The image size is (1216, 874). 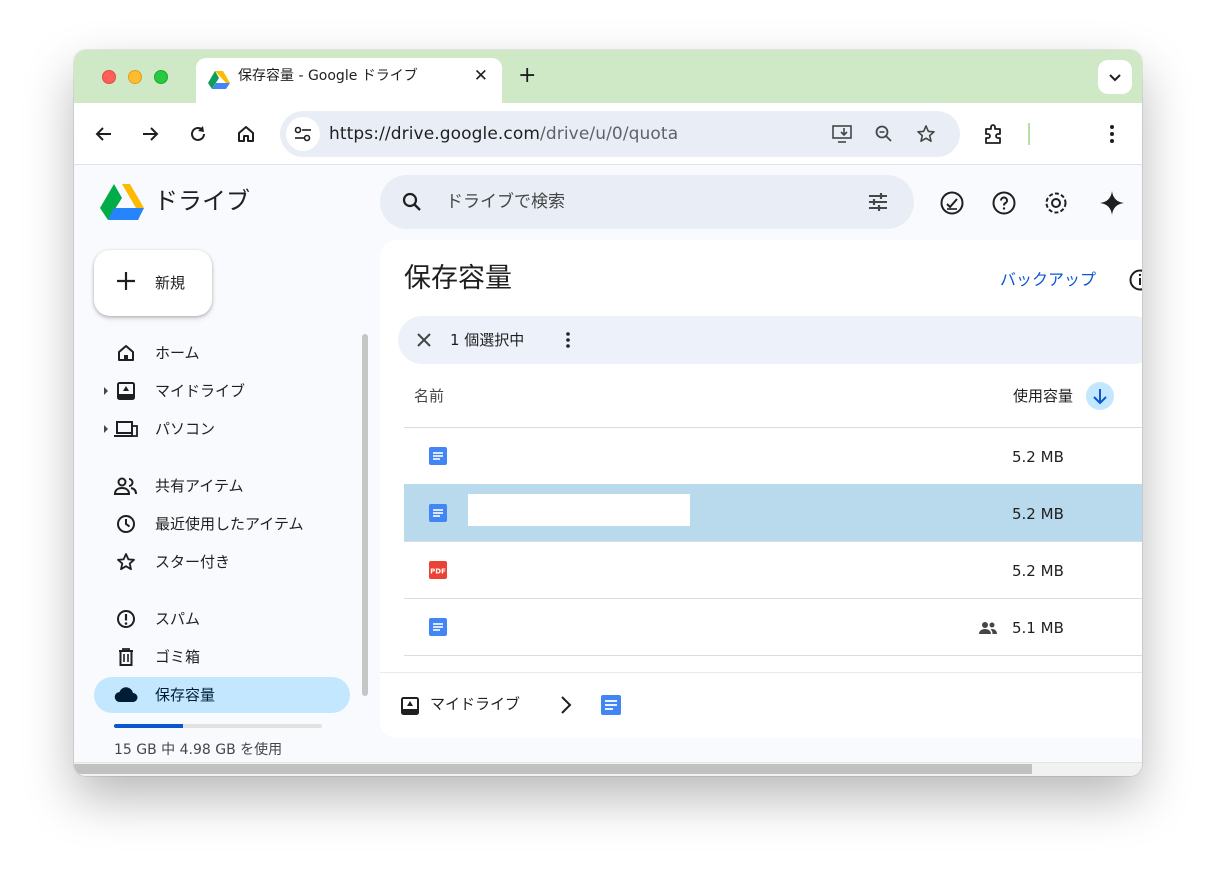 What do you see at coordinates (349, 81) in the screenshot?
I see `tab-drive-storage: 保存容量 - Google ドライブ ✕` at bounding box center [349, 81].